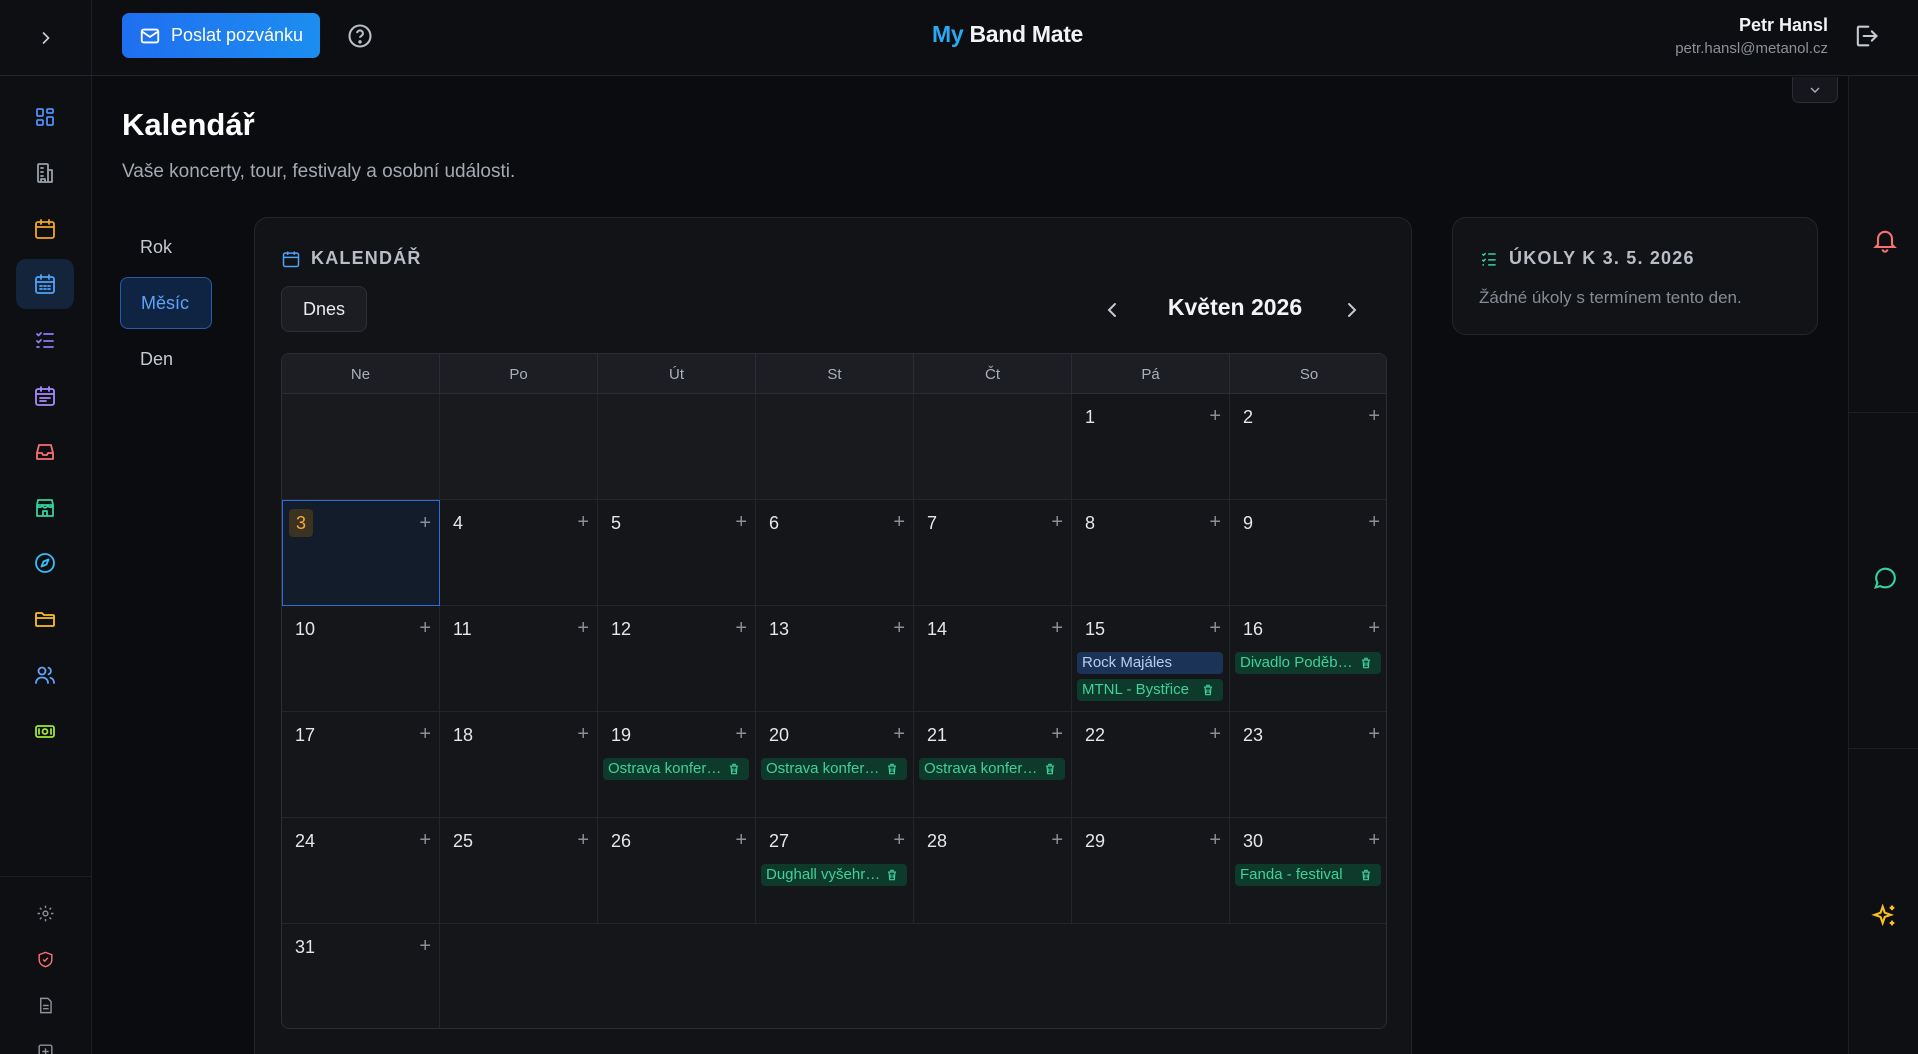 The image size is (1918, 1054). I want to click on calendar-day-cell: 23 +, so click(1308, 765).